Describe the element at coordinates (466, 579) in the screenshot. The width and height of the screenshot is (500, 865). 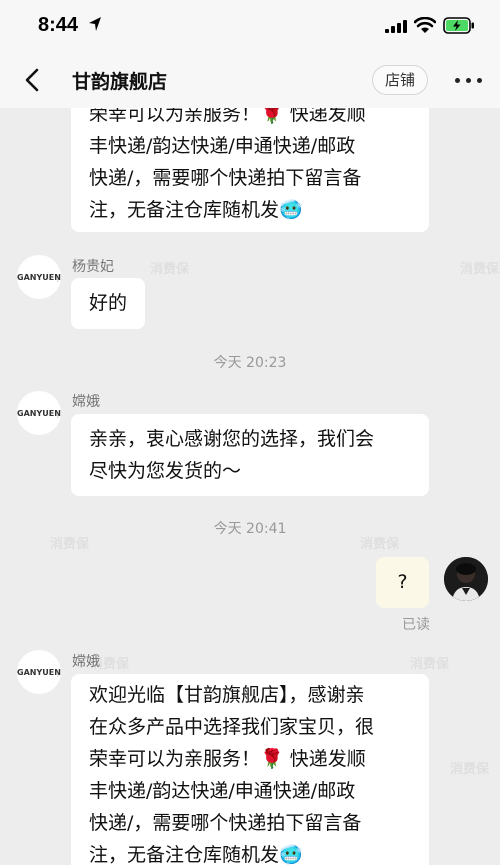
I see `user-avatar` at that location.